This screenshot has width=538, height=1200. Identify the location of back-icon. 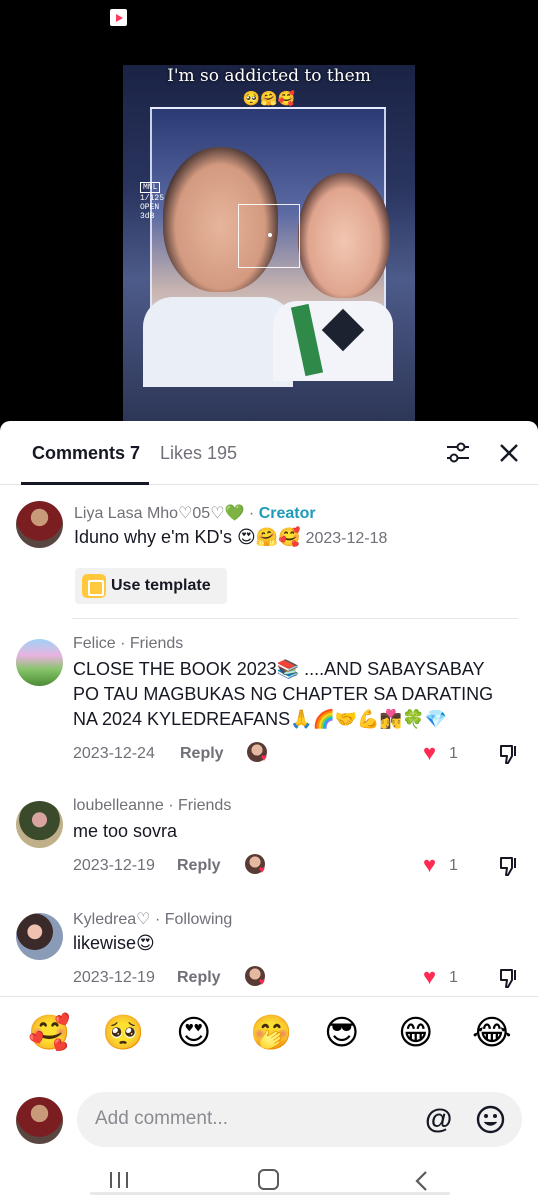
(422, 1181).